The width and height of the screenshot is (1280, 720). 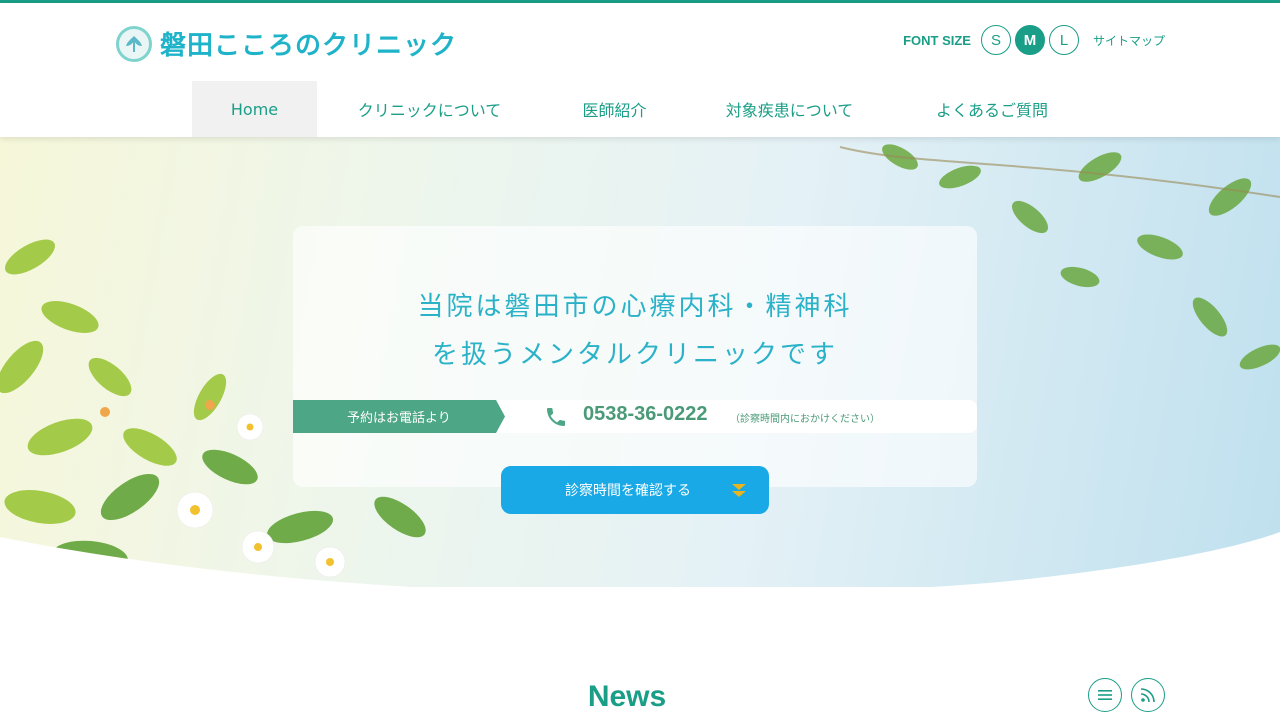 I want to click on hero-headline-line2: を扱うメンタルクリニックです, so click(x=634, y=355).